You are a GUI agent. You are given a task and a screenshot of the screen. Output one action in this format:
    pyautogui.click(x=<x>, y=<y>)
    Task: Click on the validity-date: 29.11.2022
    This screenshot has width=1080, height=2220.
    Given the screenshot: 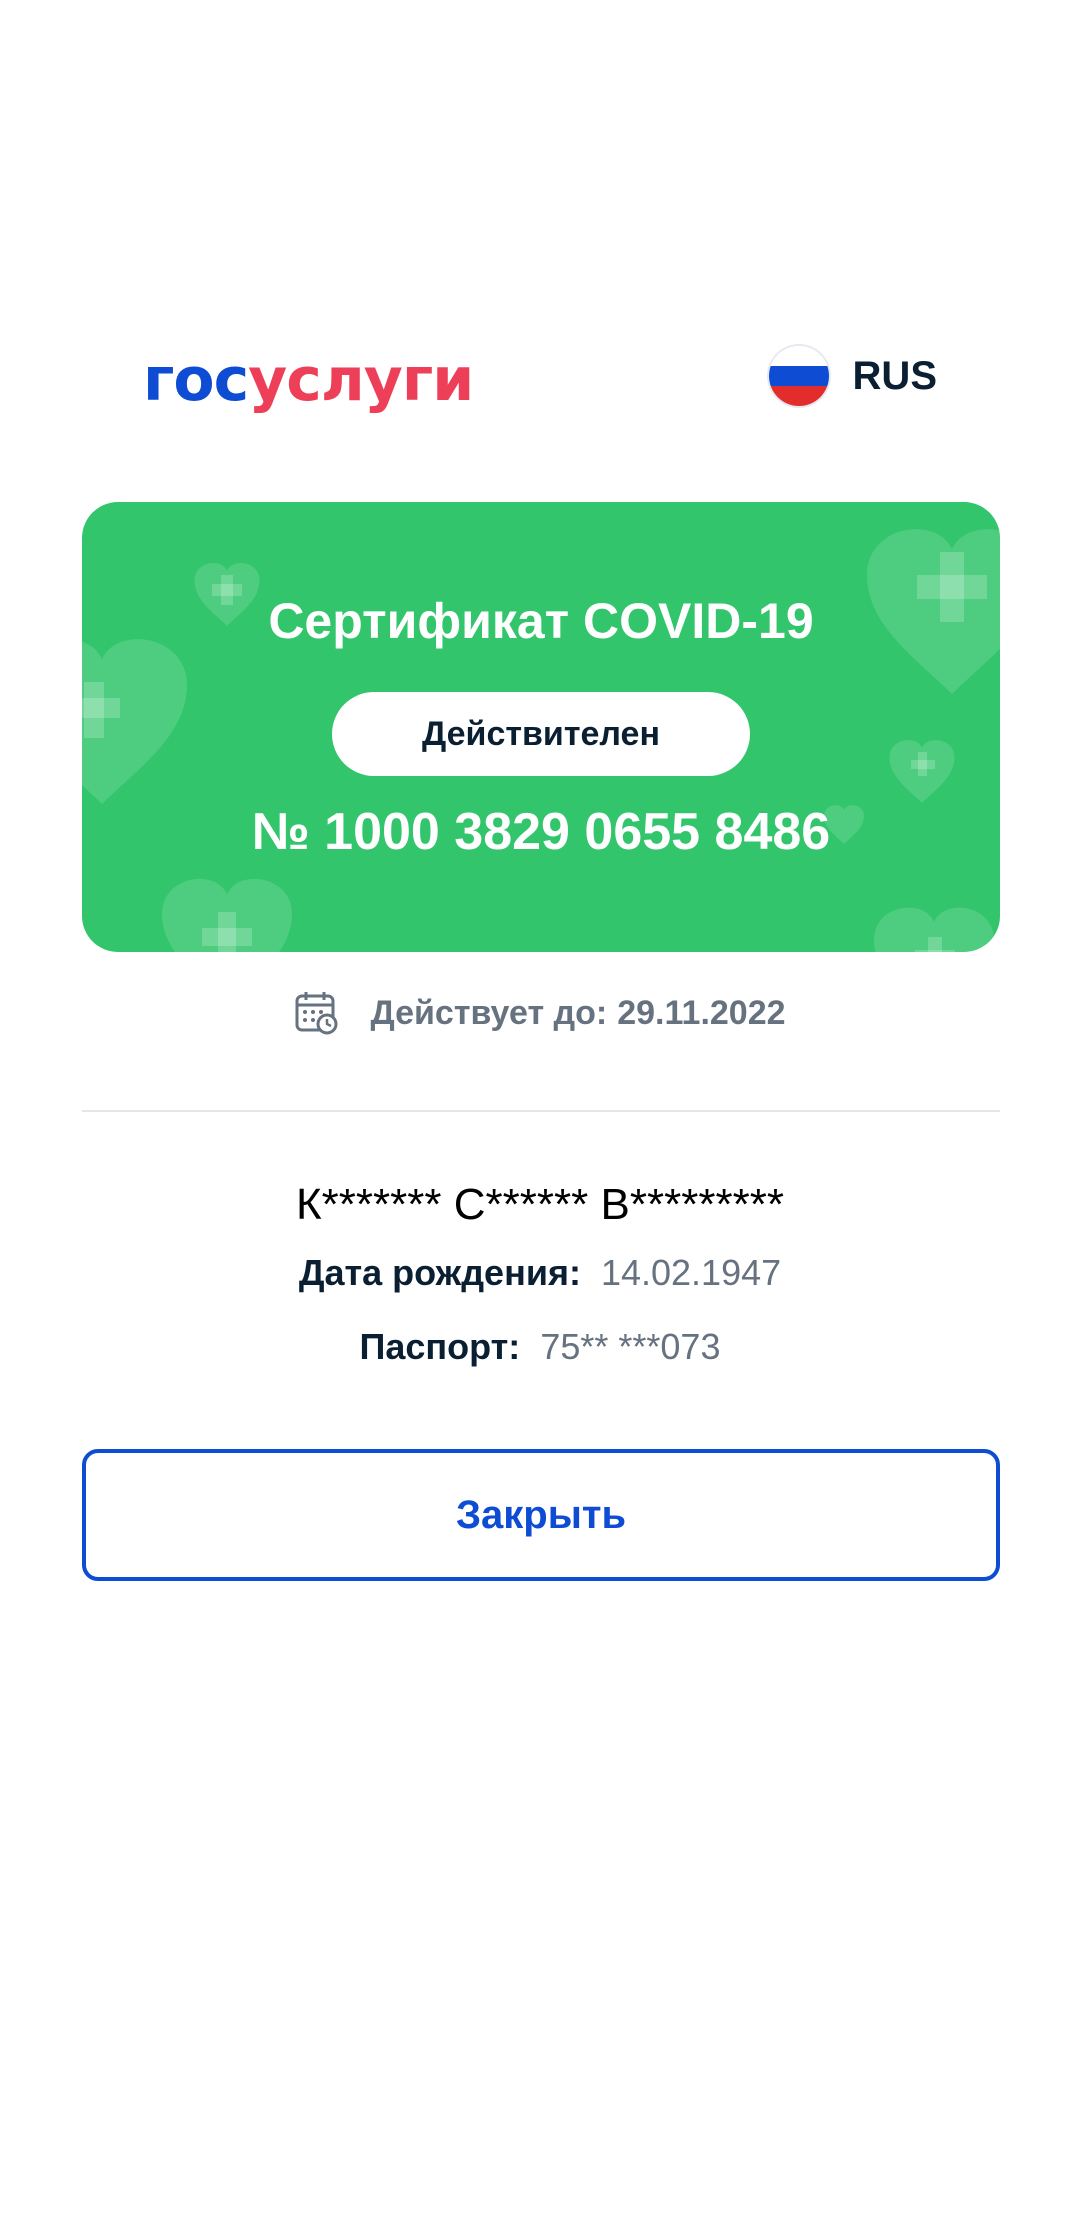 What is the action you would take?
    pyautogui.click(x=701, y=1012)
    